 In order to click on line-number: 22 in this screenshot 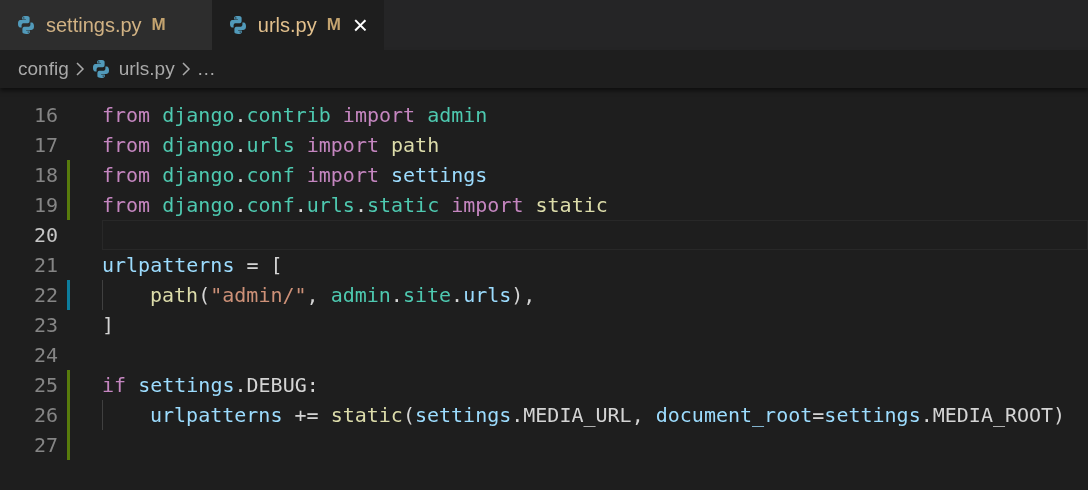, I will do `click(45, 295)`.